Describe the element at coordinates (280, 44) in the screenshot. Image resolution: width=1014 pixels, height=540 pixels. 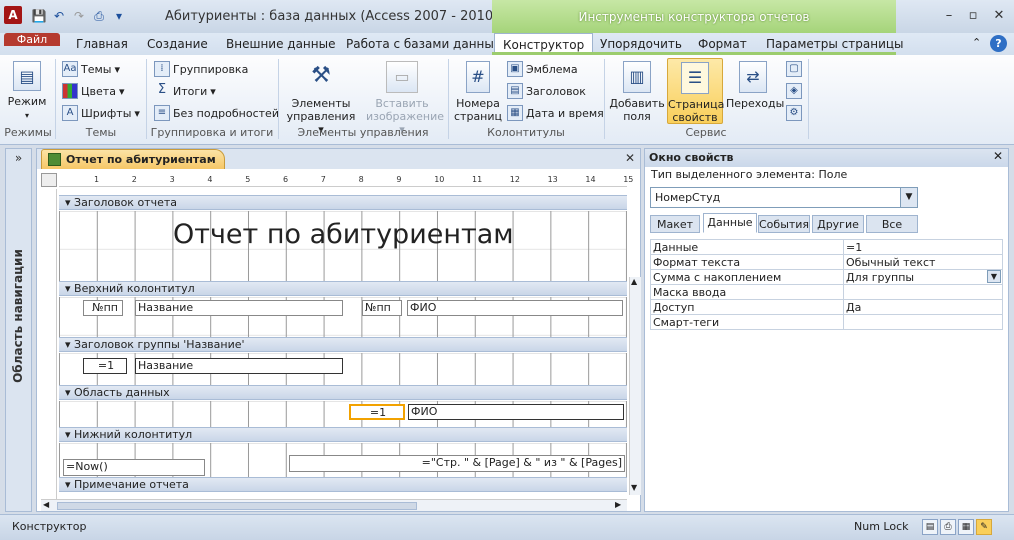
I see `tab-external-data: Внешние данные` at that location.